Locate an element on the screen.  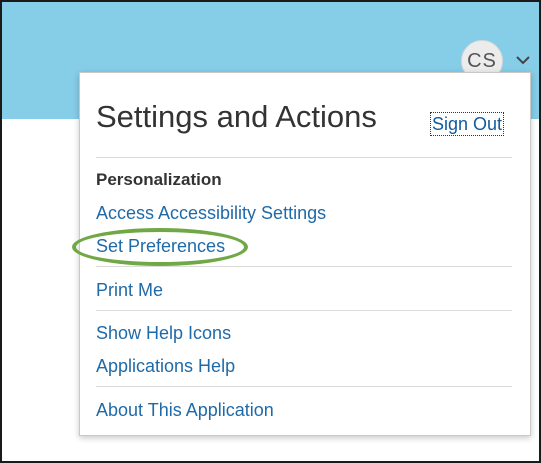
menu-title: Settings and Actions is located at coordinates (236, 116).